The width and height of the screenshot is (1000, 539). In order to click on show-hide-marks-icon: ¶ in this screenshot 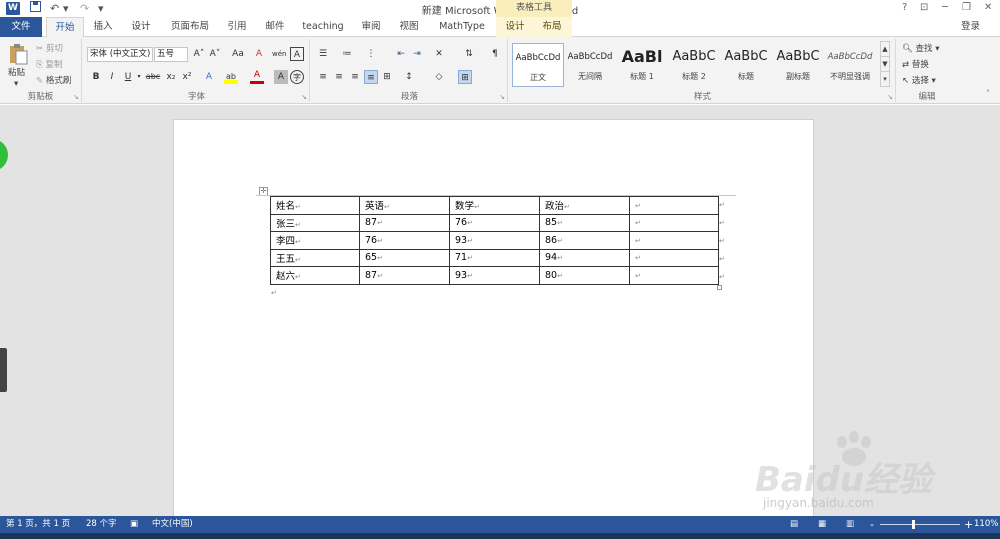, I will do `click(495, 54)`.